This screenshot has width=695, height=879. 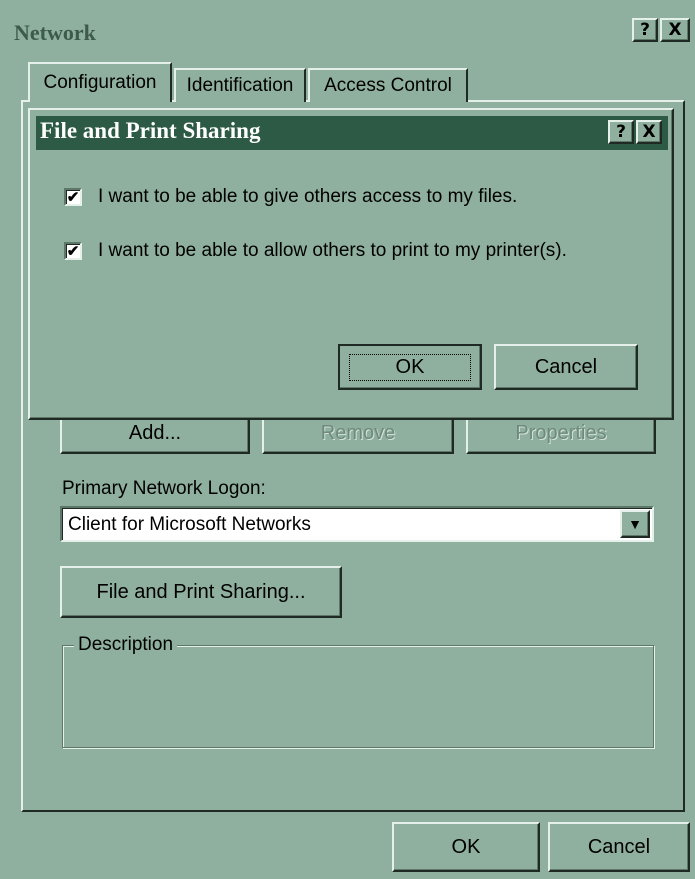 I want to click on help-button: ?, so click(x=645, y=30).